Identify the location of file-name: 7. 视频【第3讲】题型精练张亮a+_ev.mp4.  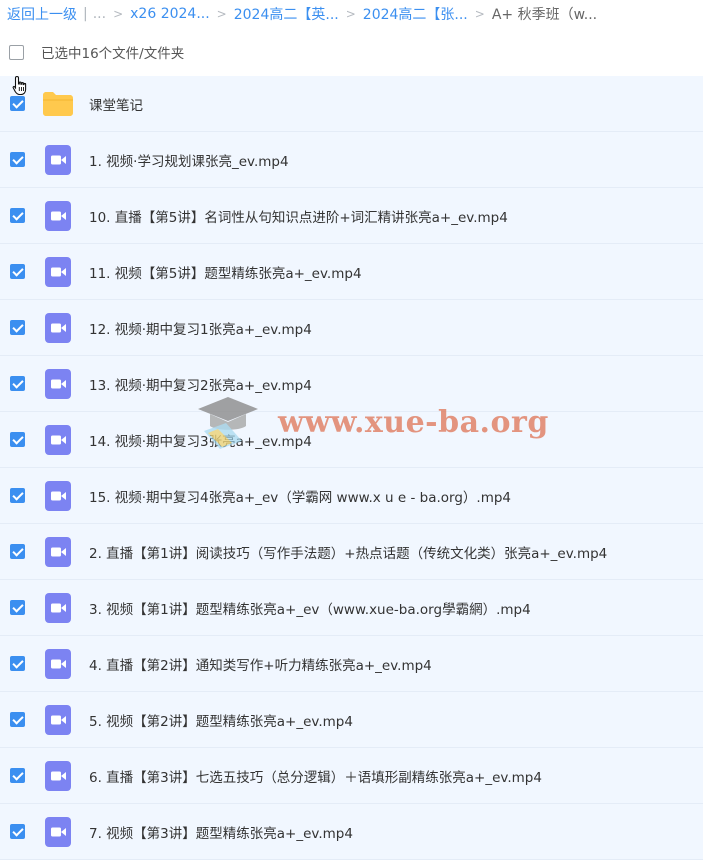
(221, 832).